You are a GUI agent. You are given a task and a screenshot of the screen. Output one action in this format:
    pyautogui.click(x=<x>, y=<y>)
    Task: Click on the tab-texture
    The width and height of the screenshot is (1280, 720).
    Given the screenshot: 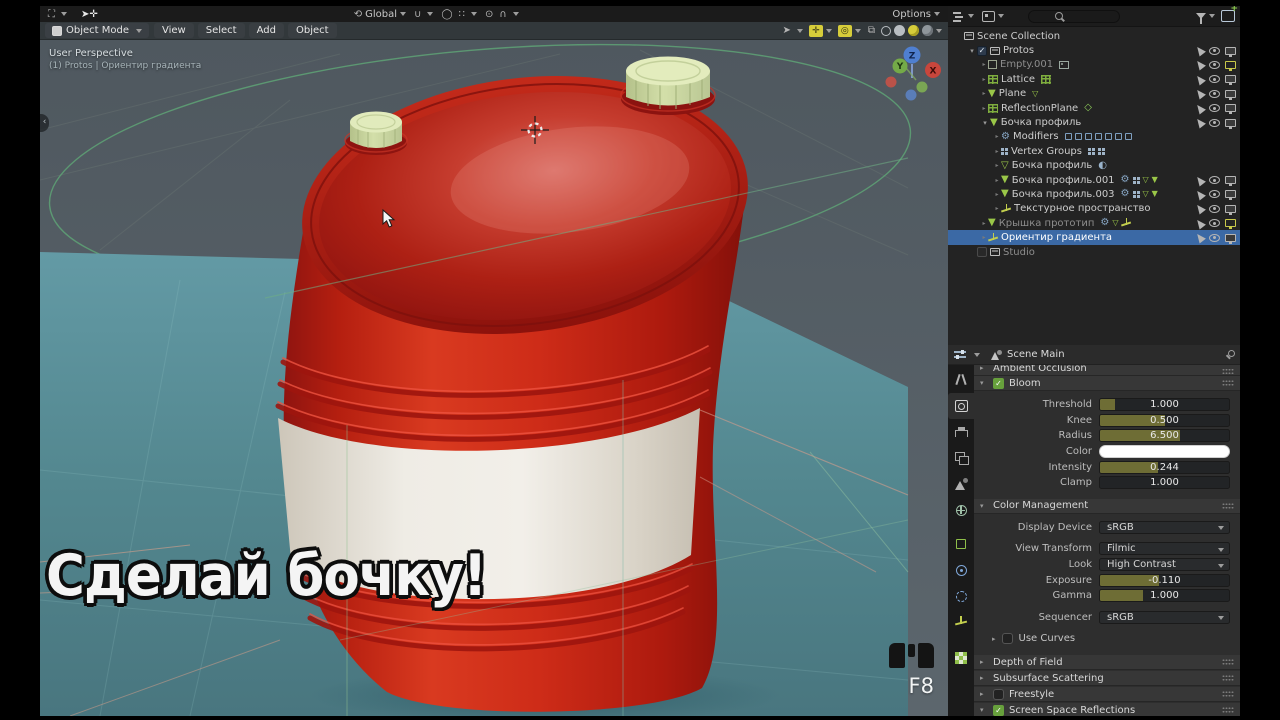 What is the action you would take?
    pyautogui.click(x=961, y=658)
    